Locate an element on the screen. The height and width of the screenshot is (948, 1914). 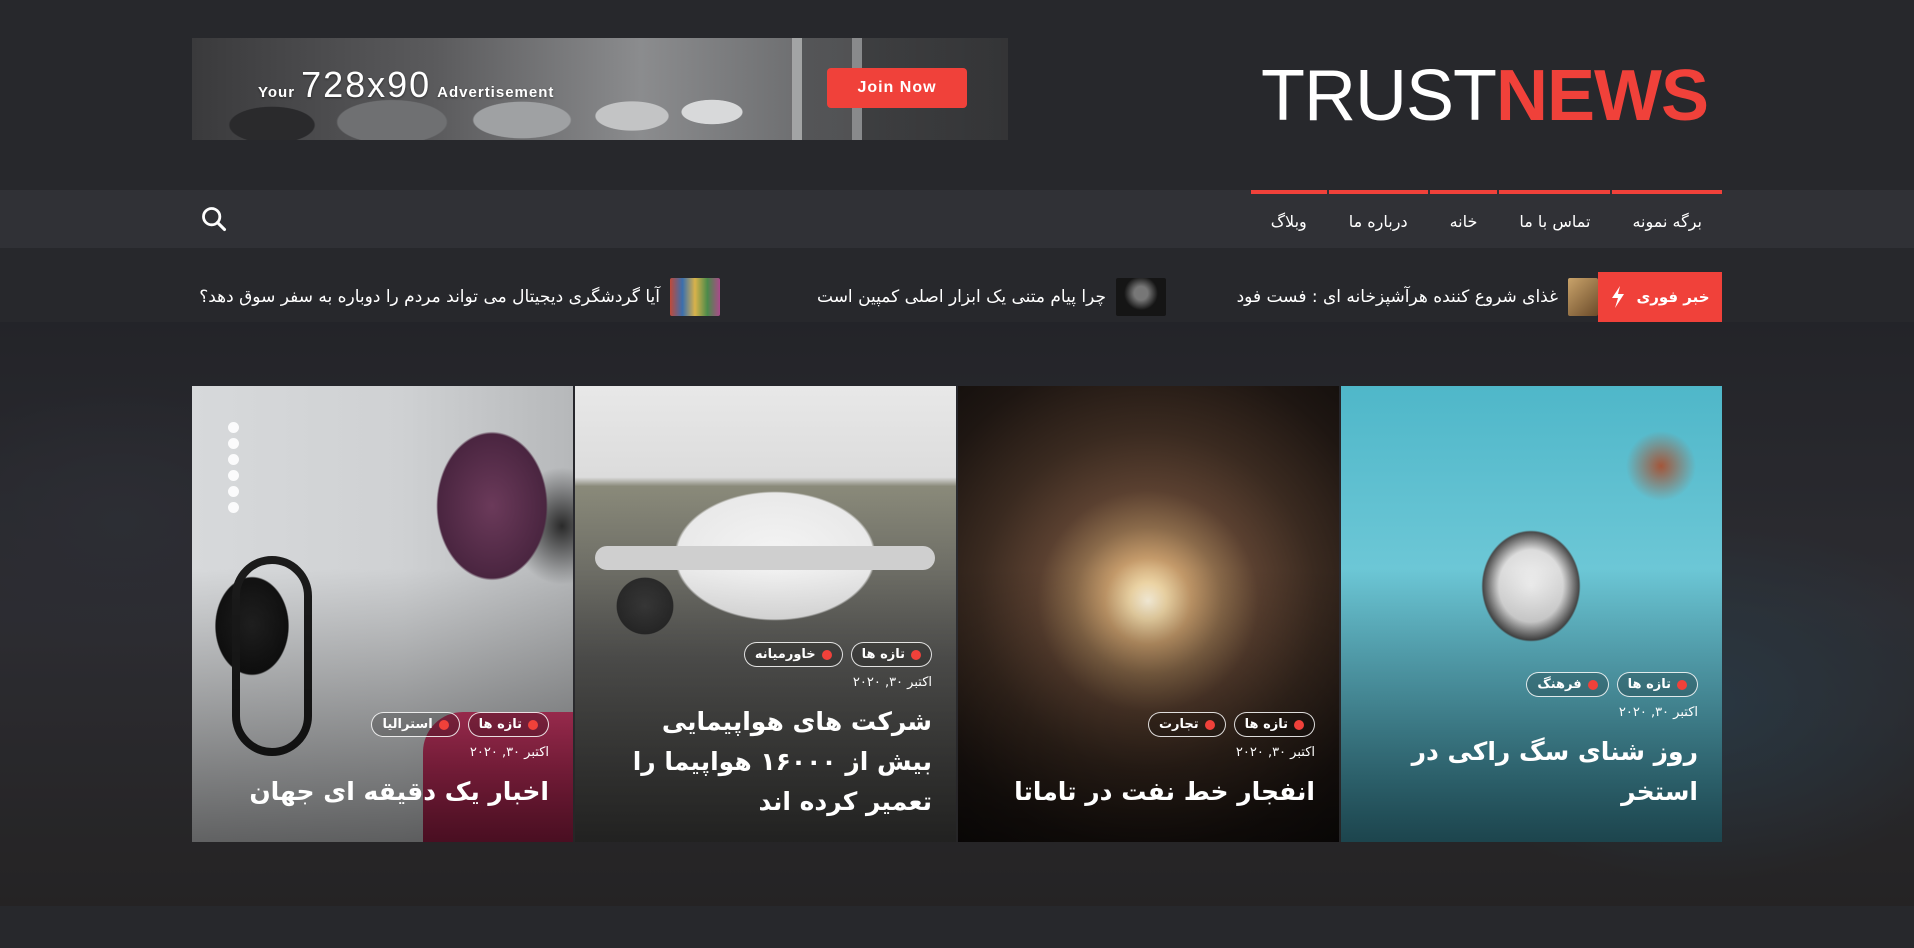
breaking-news-text: خبر فوری is located at coordinates (1673, 297).